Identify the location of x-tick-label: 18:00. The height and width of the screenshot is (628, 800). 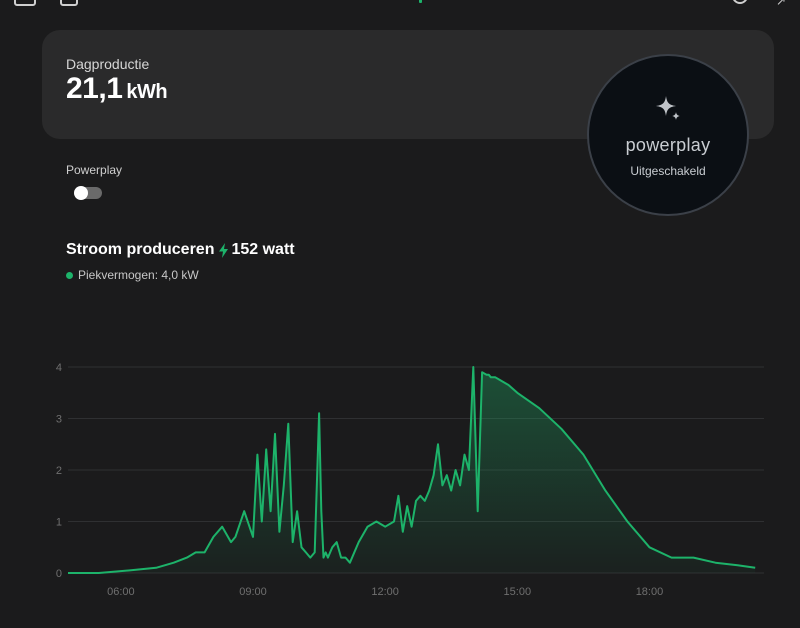
(650, 592).